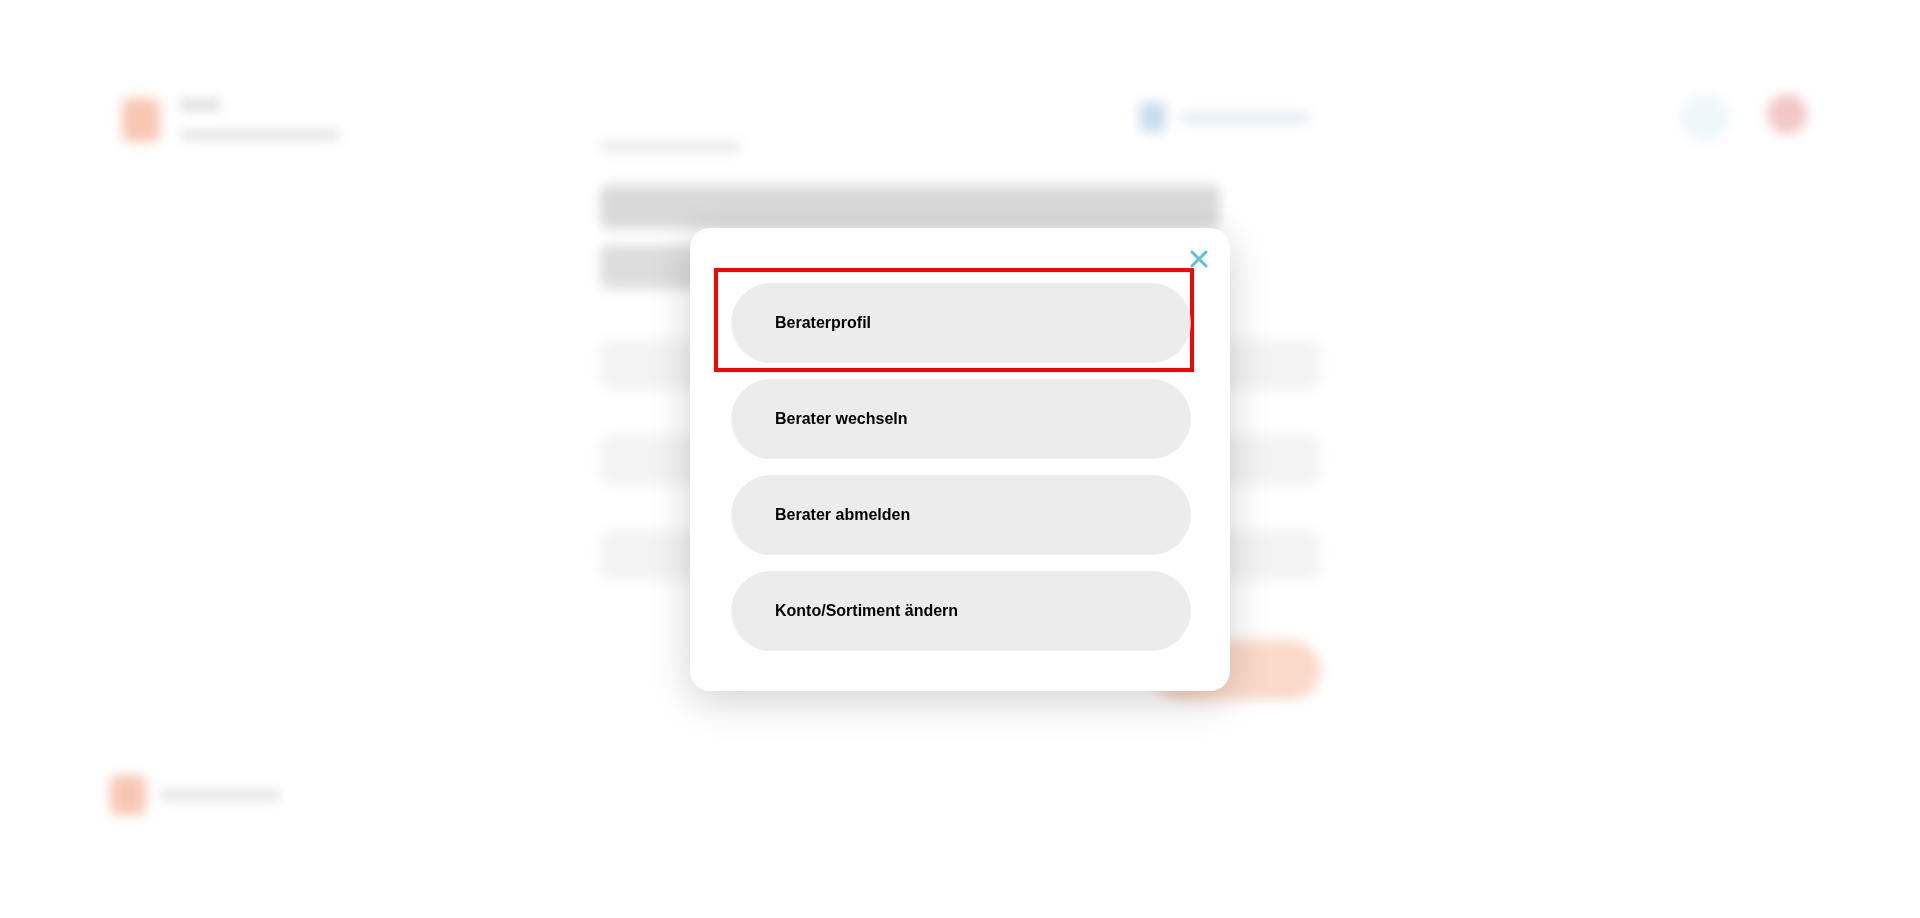 The image size is (1920, 918). I want to click on menu-option-button: Berater wechseln, so click(961, 418).